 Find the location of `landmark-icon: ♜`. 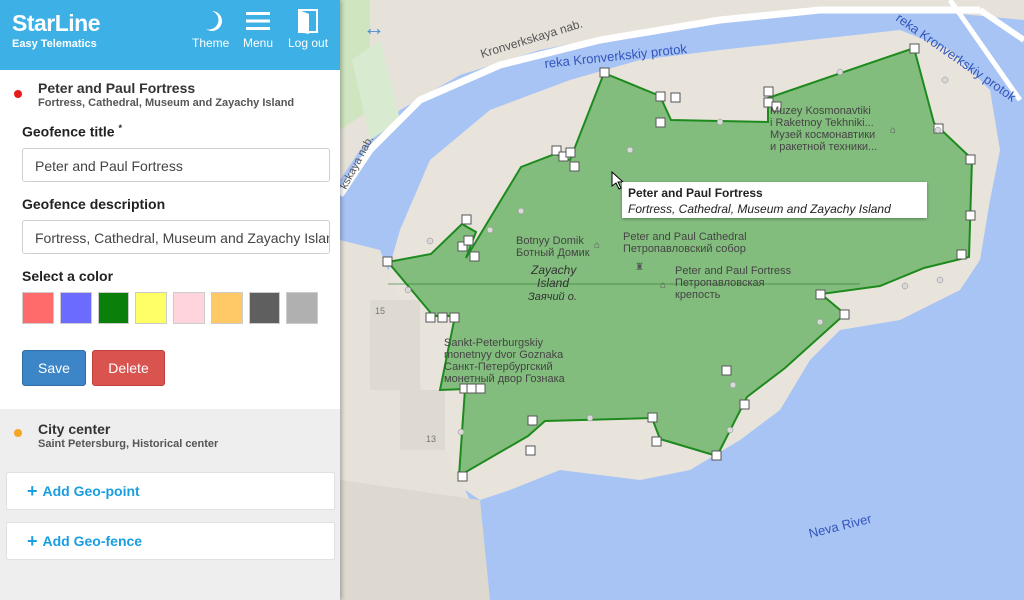

landmark-icon: ♜ is located at coordinates (639, 267).